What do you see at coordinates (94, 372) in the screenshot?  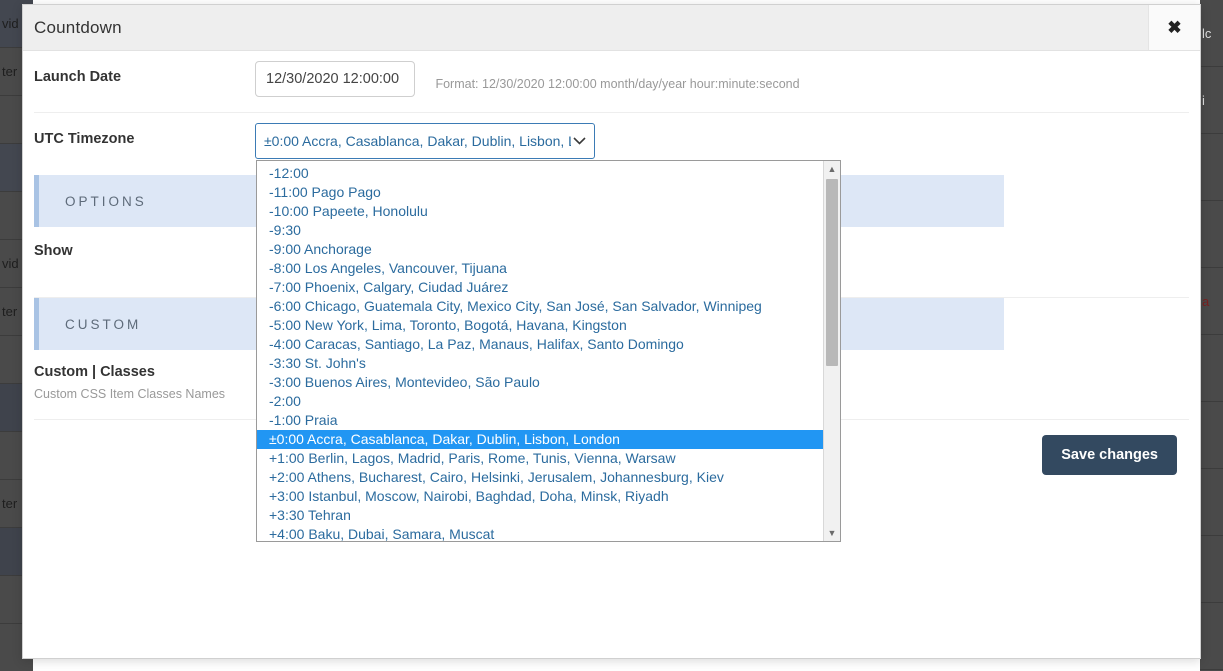 I see `custom-classes-label: Custom | Classes` at bounding box center [94, 372].